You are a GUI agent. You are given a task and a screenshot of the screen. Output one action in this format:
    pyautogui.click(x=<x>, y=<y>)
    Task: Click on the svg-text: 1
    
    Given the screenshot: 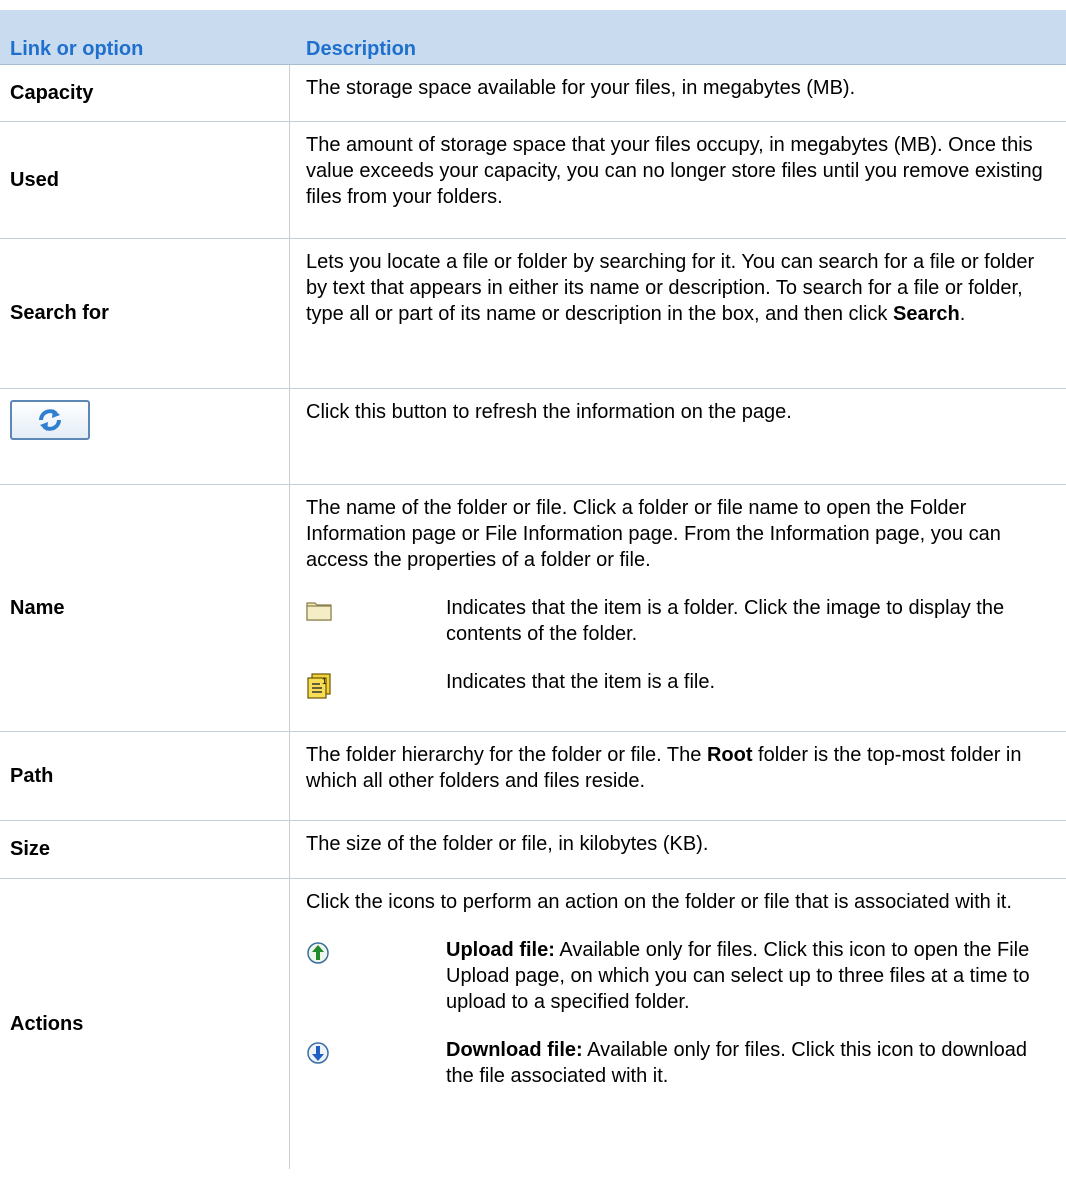 What is the action you would take?
    pyautogui.click(x=324, y=681)
    